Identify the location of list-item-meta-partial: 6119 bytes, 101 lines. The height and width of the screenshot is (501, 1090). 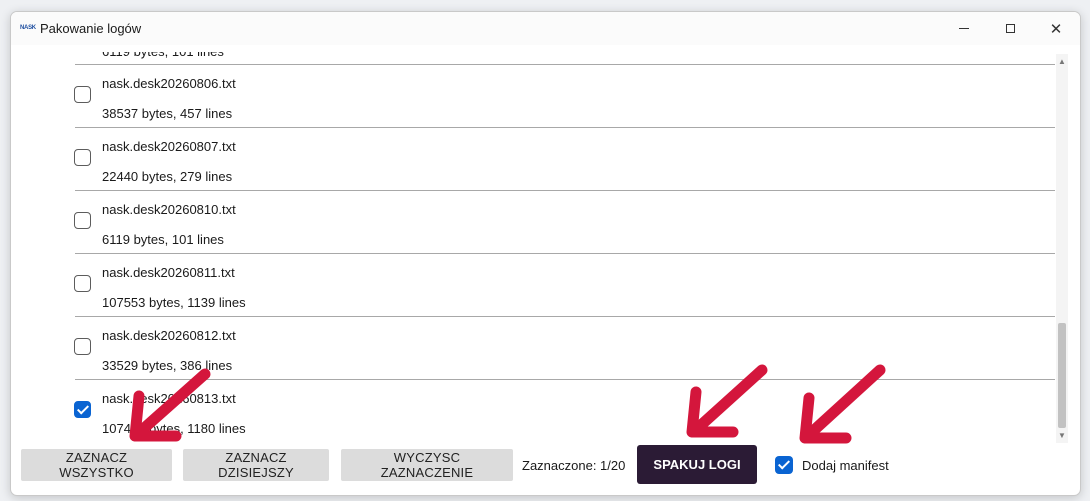
(163, 52).